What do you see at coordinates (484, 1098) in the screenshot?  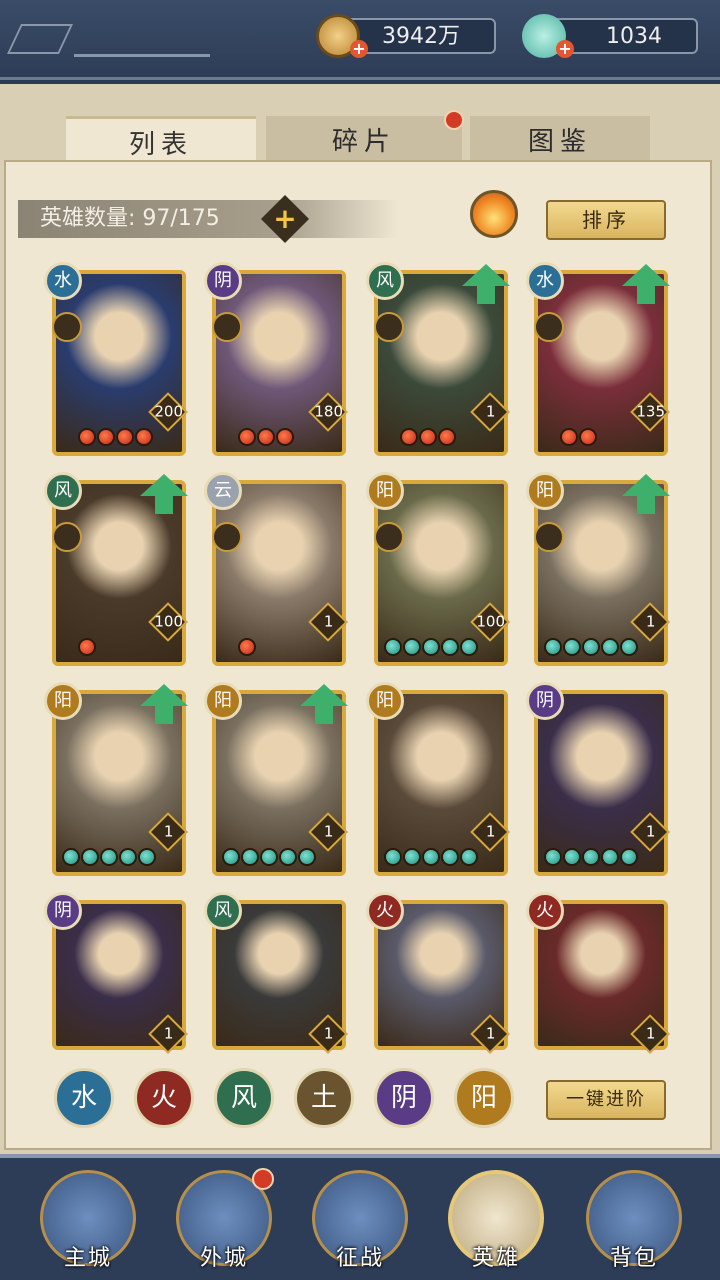 I see `element-filter-button: 阳` at bounding box center [484, 1098].